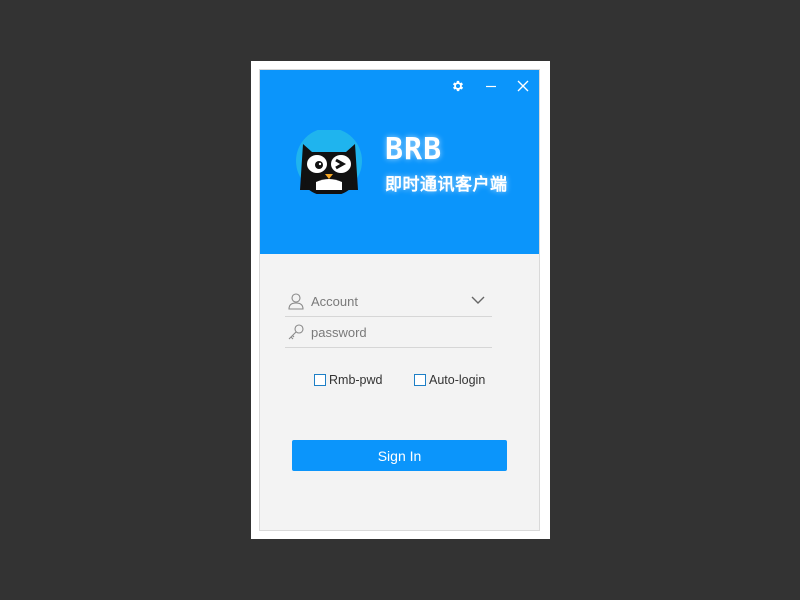 This screenshot has width=800, height=600. I want to click on settings-button, so click(458, 86).